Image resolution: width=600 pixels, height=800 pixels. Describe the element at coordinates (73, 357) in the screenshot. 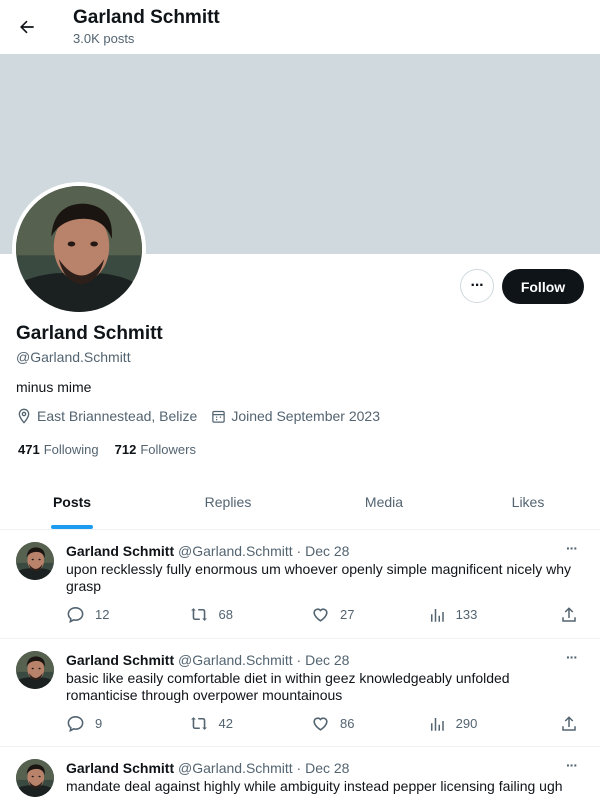

I see `profile-handle: @Garland.Schmitt` at that location.